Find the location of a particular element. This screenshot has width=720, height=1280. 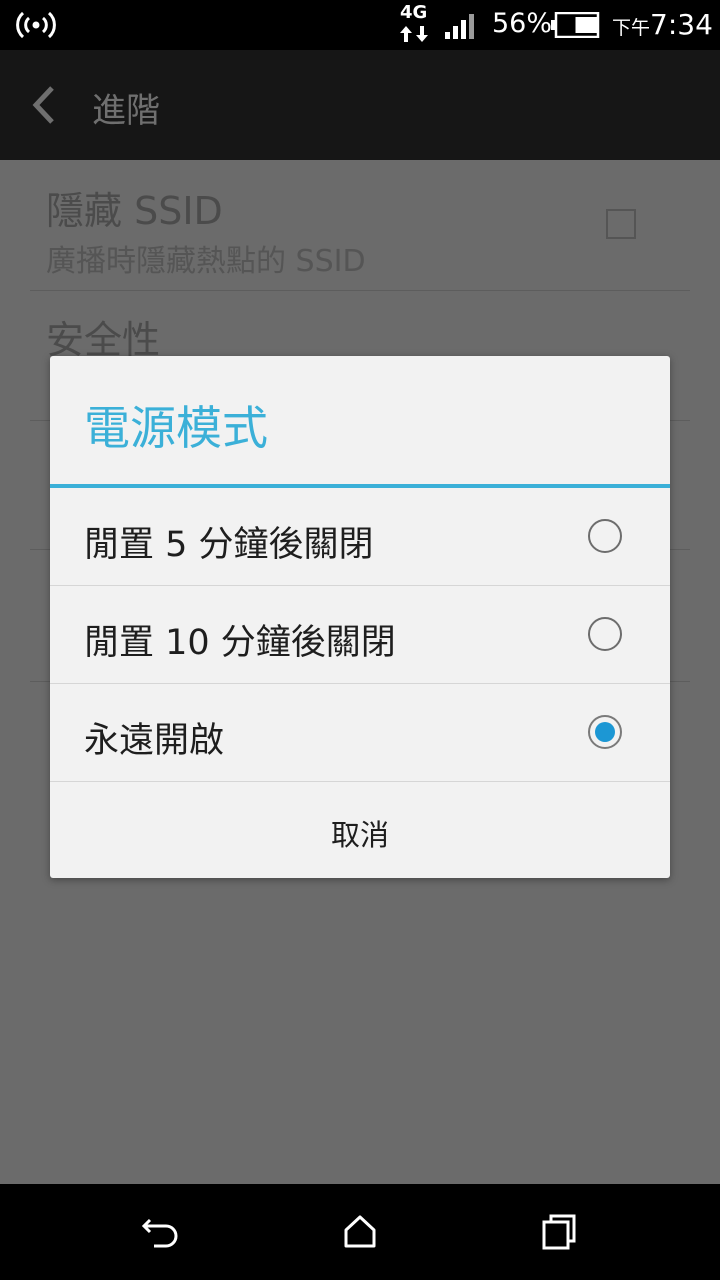

battery-icon is located at coordinates (575, 25).